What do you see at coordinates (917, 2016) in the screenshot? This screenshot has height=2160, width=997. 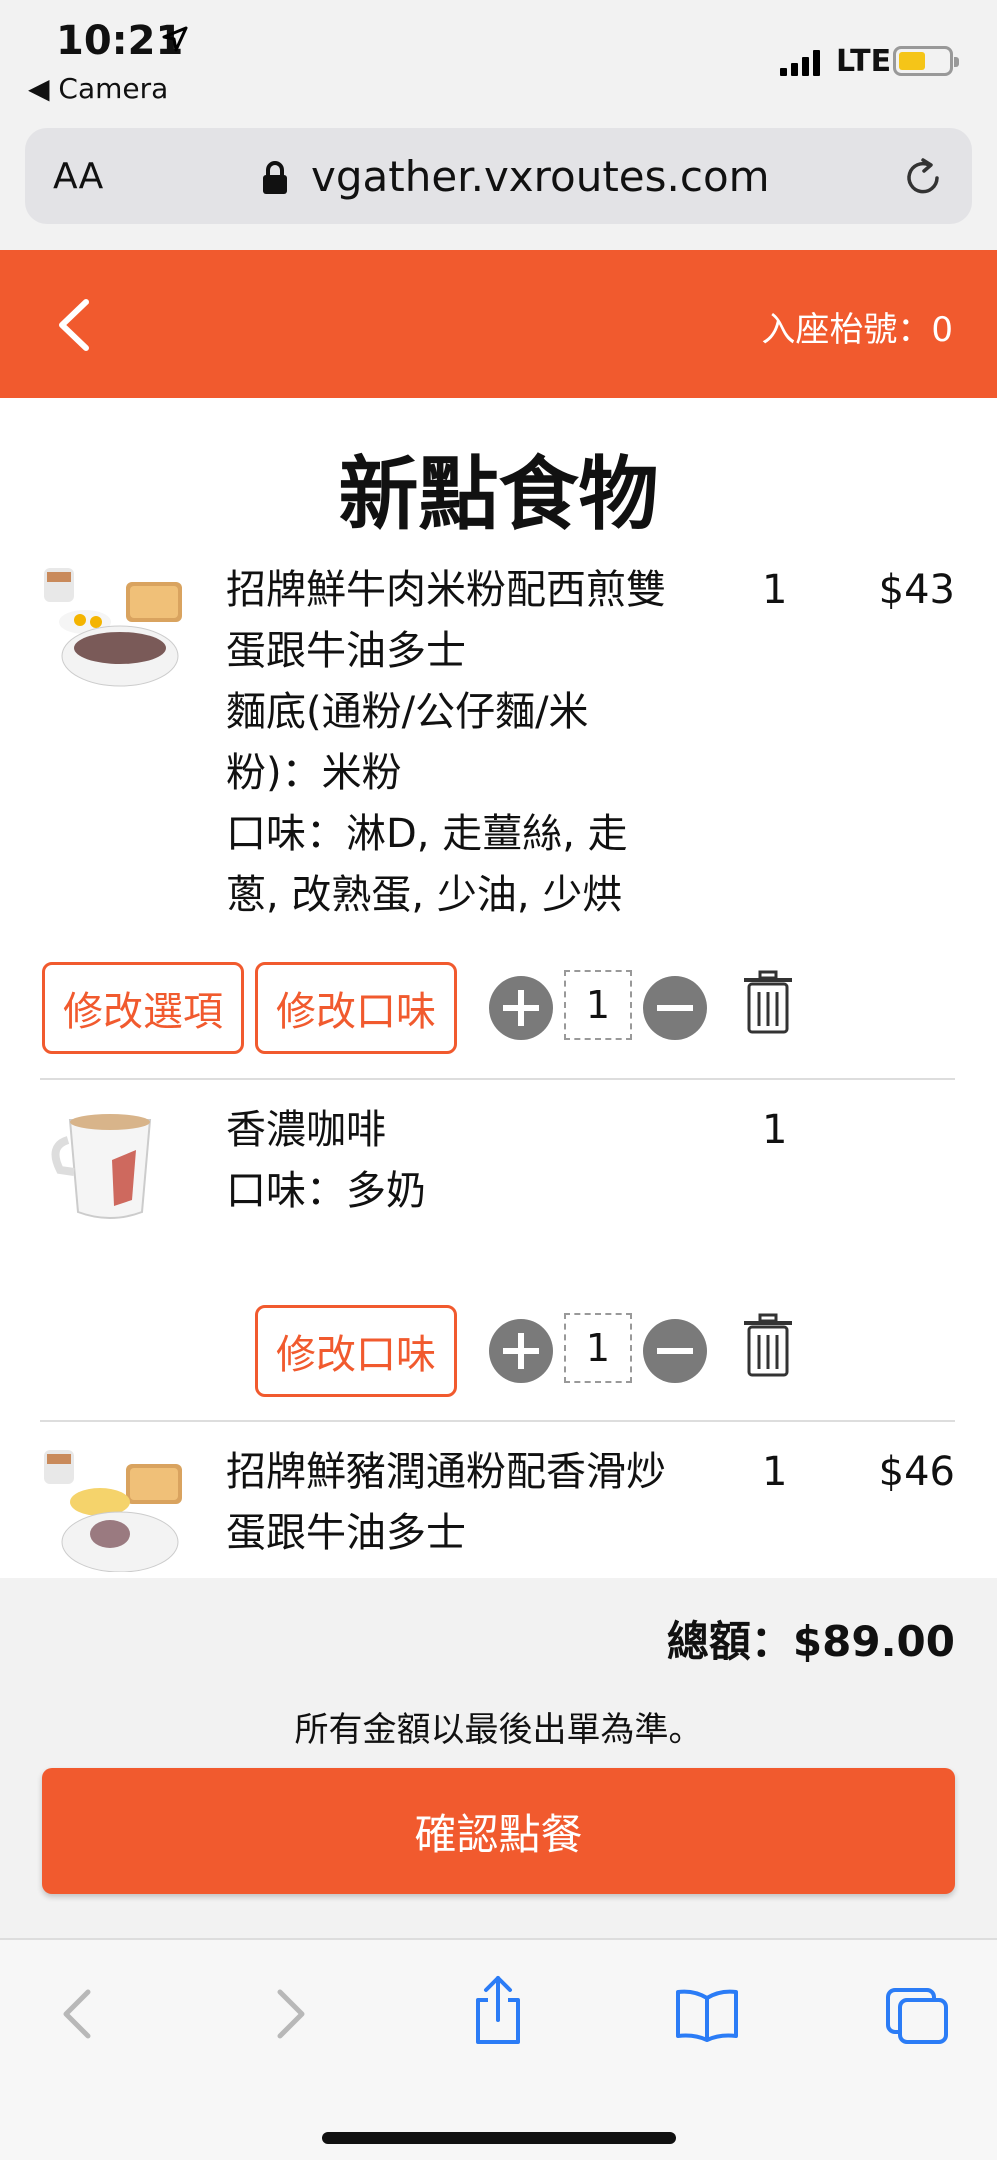 I see `tabs-icon` at bounding box center [917, 2016].